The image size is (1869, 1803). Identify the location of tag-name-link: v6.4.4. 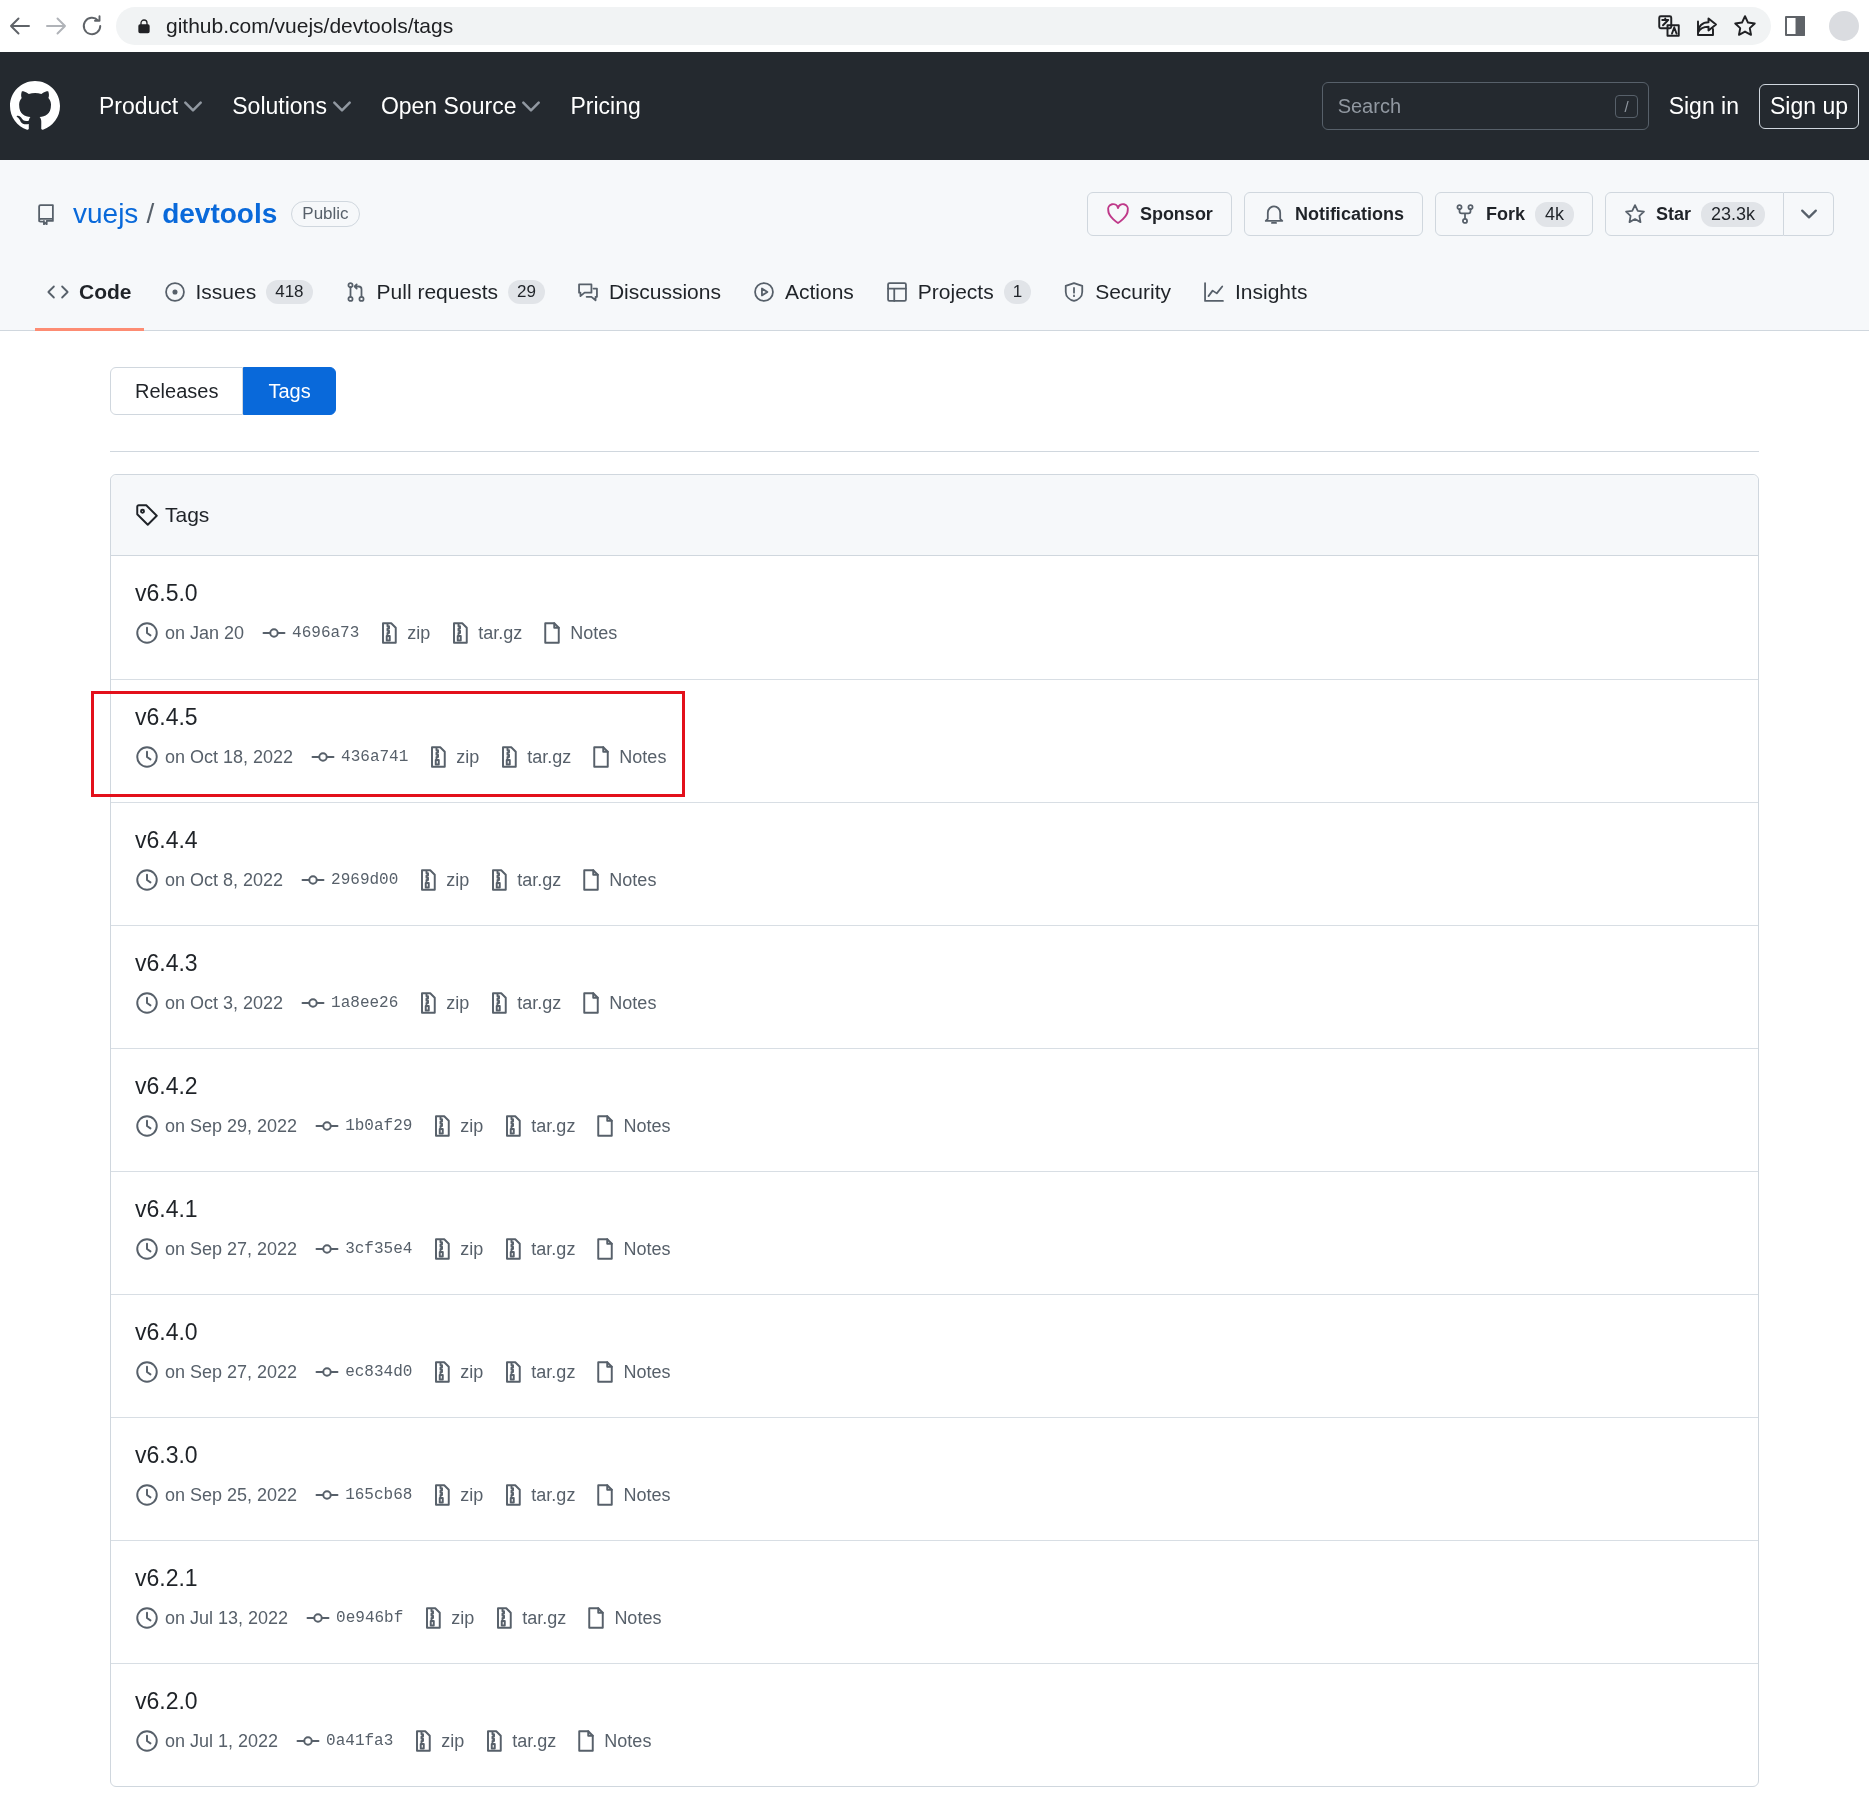
(166, 840).